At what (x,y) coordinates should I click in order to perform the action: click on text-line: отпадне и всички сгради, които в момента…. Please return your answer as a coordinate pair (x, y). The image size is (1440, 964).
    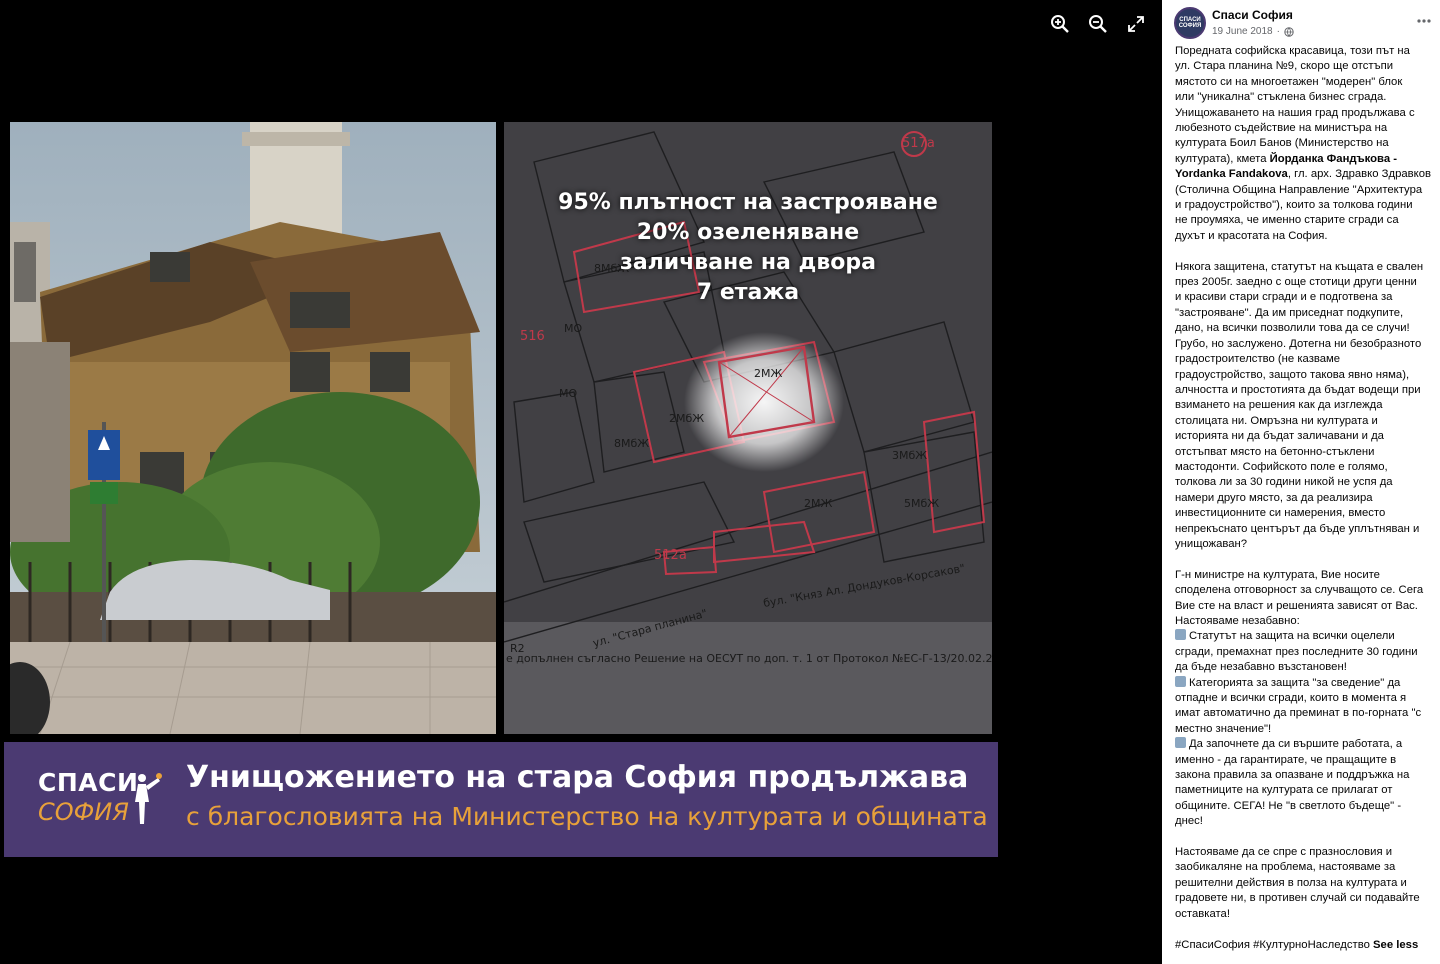
    Looking at the image, I should click on (1291, 698).